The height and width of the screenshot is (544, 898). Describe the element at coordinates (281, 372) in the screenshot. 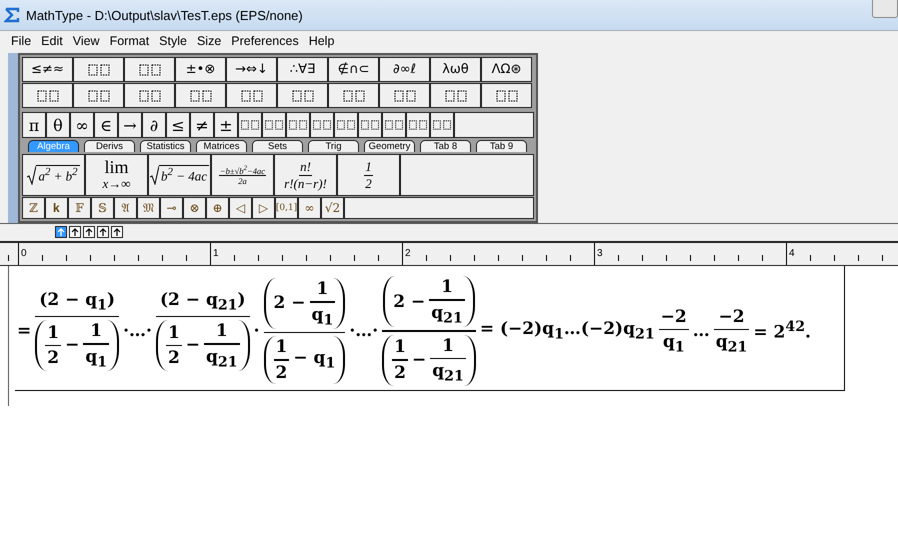

I see `math-text: 2` at that location.